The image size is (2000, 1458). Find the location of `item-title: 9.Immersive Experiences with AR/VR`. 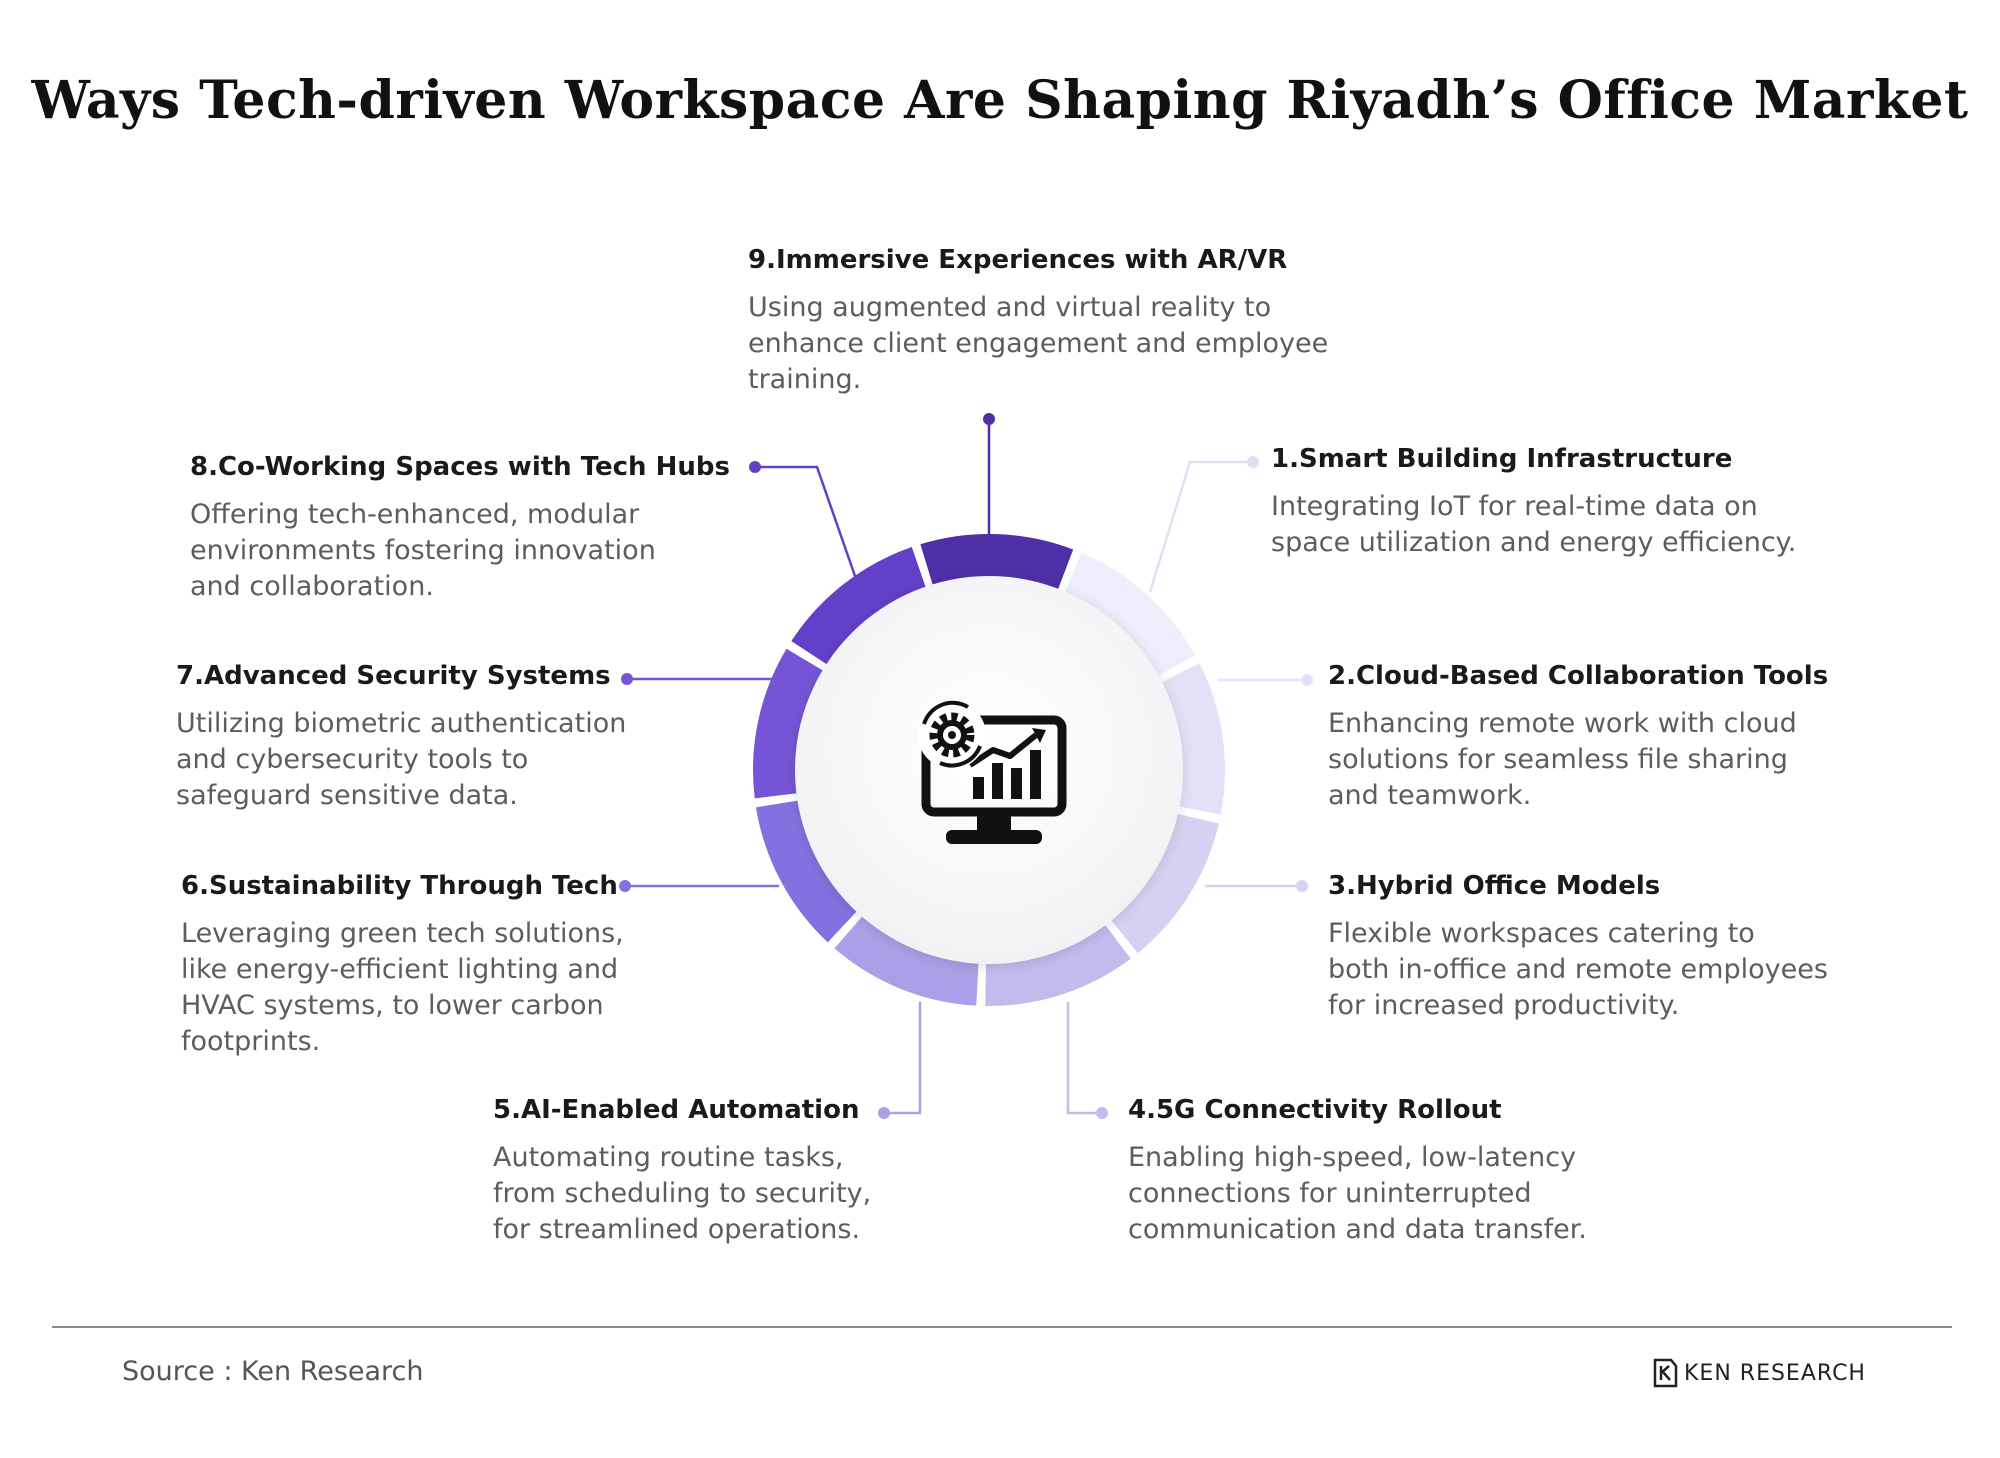

item-title: 9.Immersive Experiences with AR/VR is located at coordinates (1018, 260).